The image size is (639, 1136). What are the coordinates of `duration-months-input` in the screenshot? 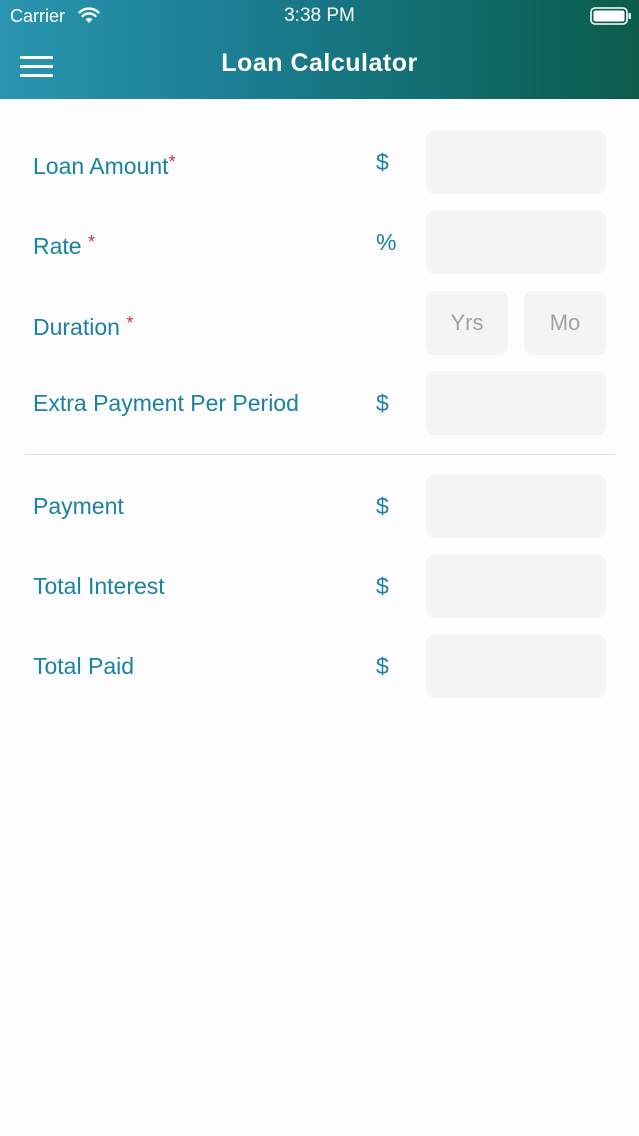 It's located at (565, 323).